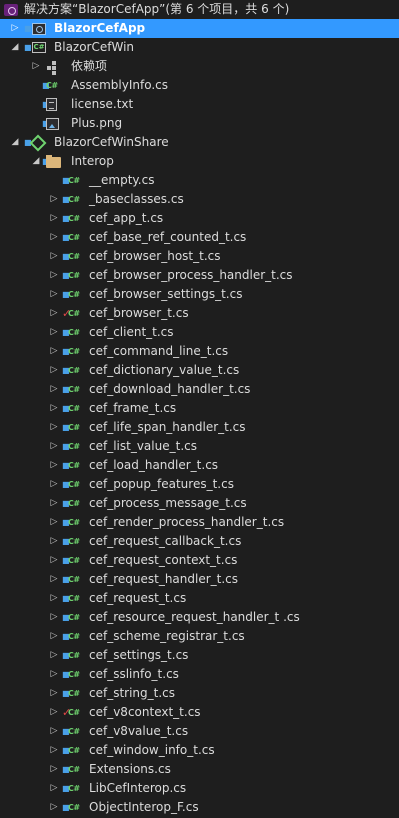  What do you see at coordinates (199, 465) in the screenshot?
I see `tree-row: ▷ ■ C# cef_load_handler_t.cs` at bounding box center [199, 465].